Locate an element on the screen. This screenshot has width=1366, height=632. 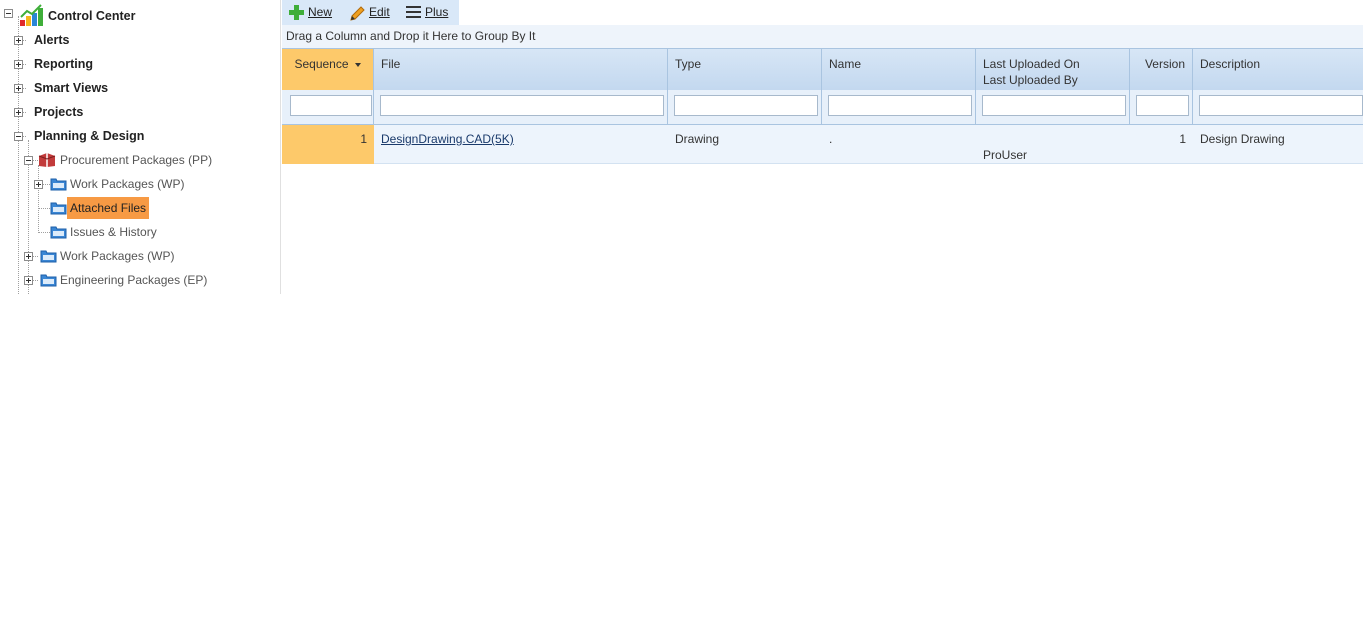
plus-icon is located at coordinates (296, 12).